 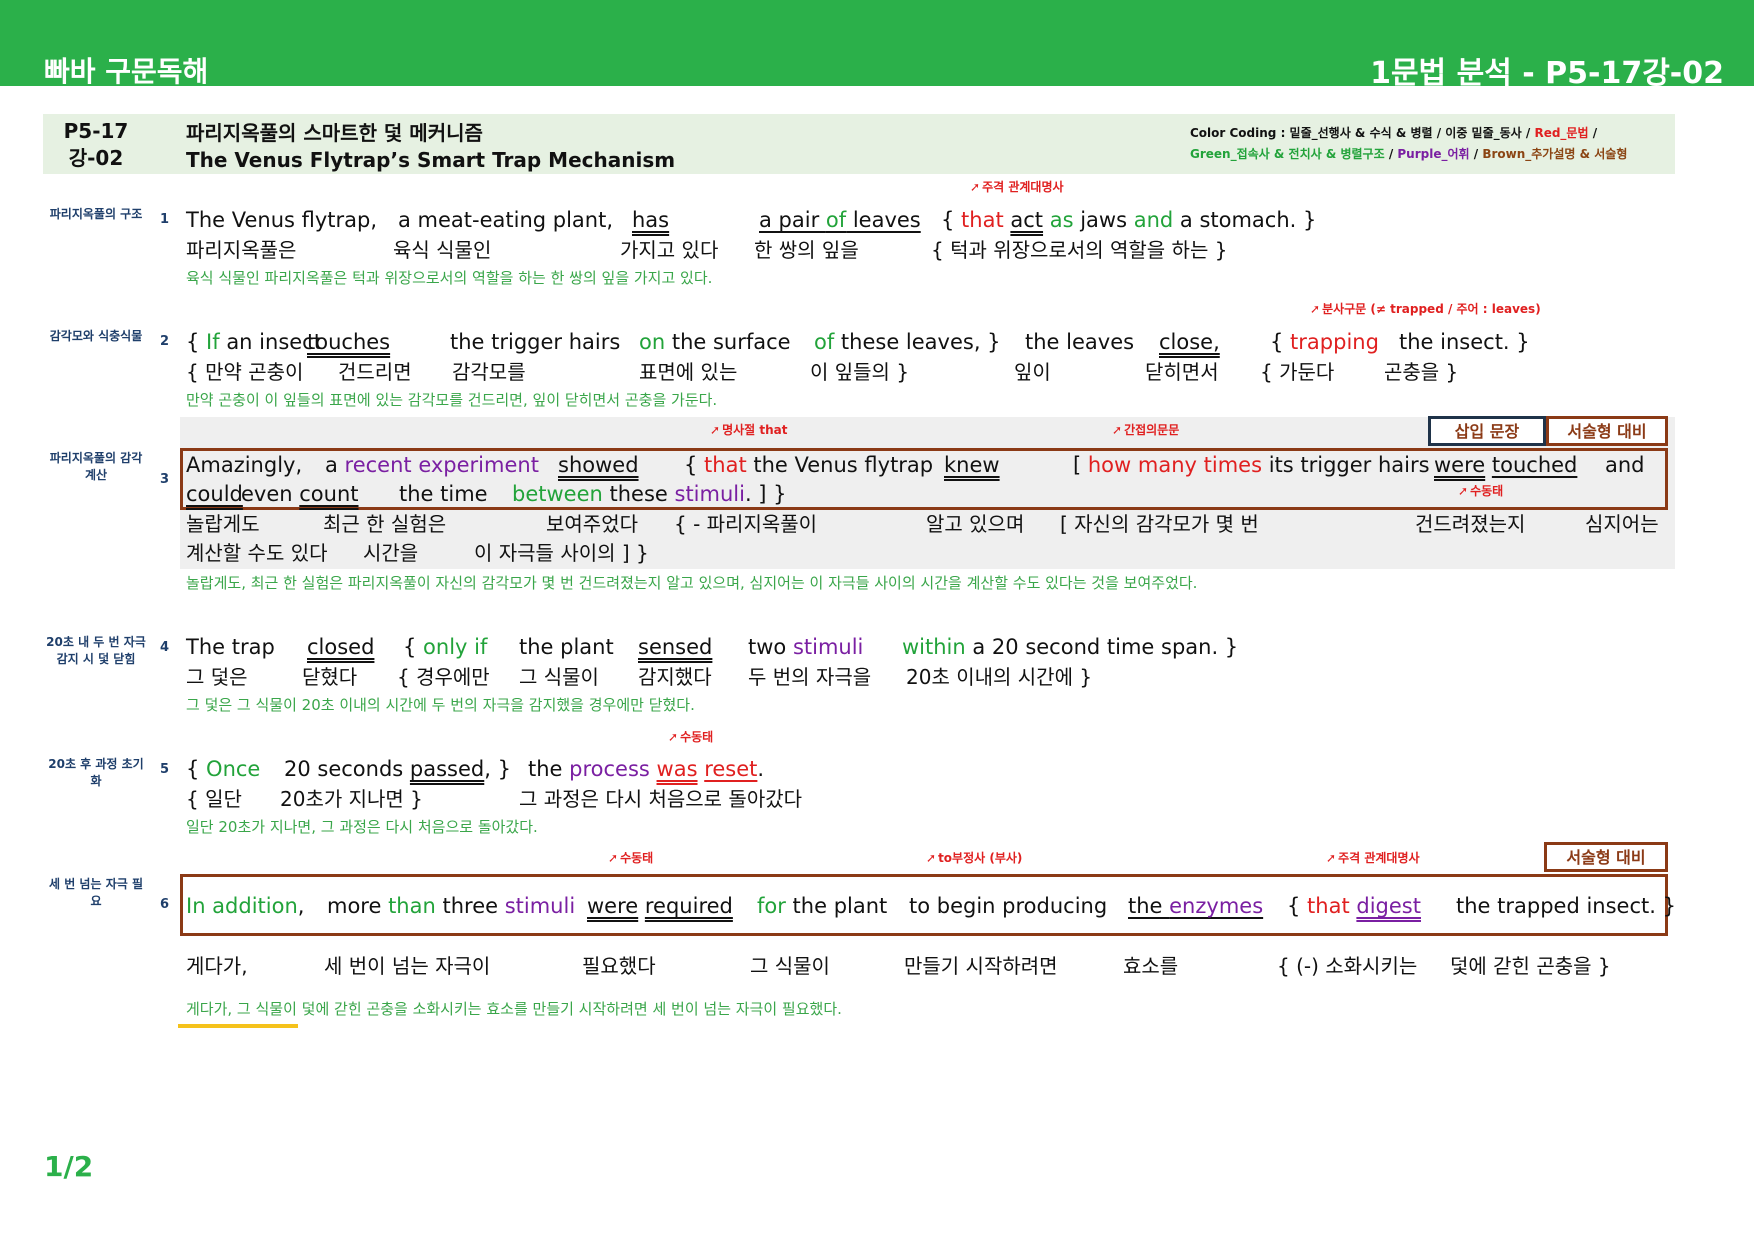 What do you see at coordinates (245, 372) in the screenshot?
I see `ko-chunk: { 만약 곤충이` at bounding box center [245, 372].